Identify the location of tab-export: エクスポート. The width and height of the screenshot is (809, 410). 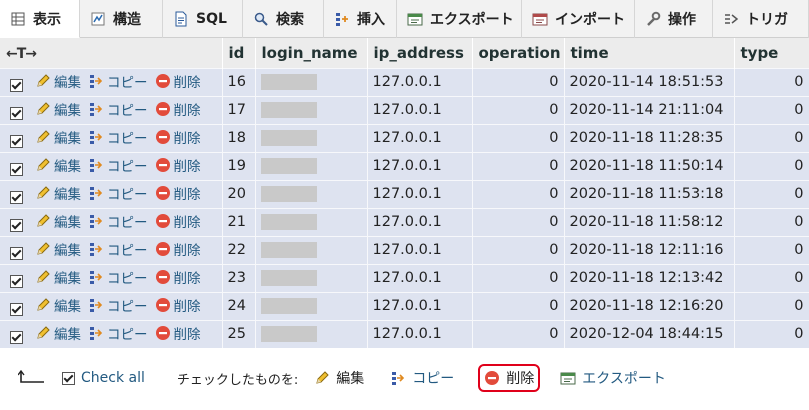
(459, 19).